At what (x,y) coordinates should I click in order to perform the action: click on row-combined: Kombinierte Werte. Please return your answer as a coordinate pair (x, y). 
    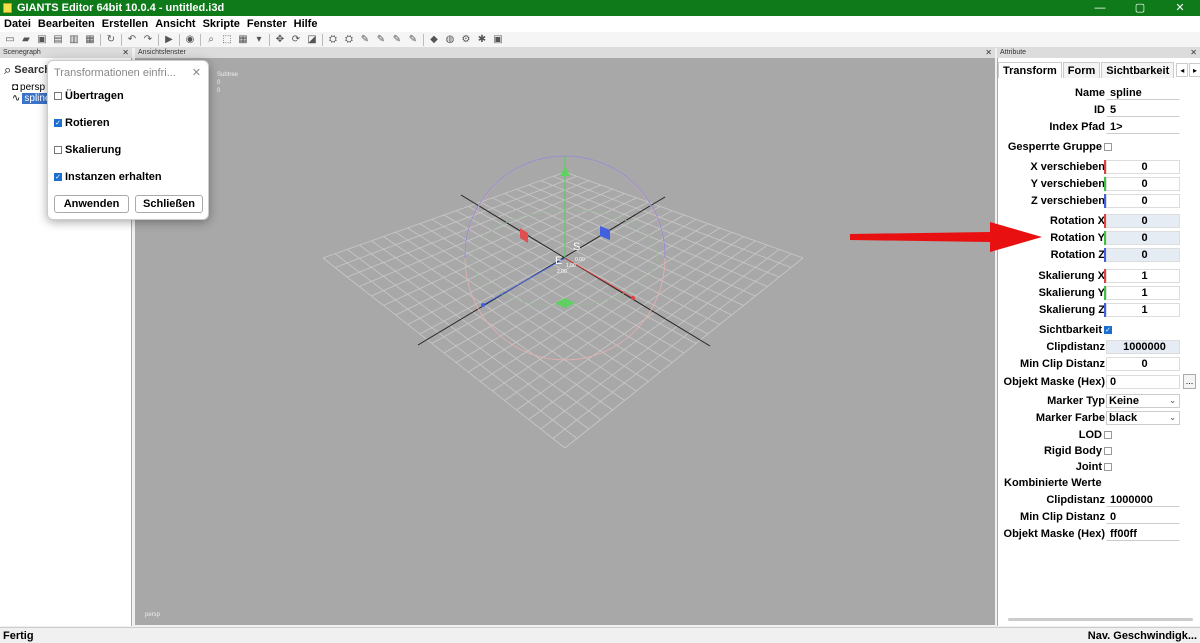
    Looking at the image, I should click on (1099, 482).